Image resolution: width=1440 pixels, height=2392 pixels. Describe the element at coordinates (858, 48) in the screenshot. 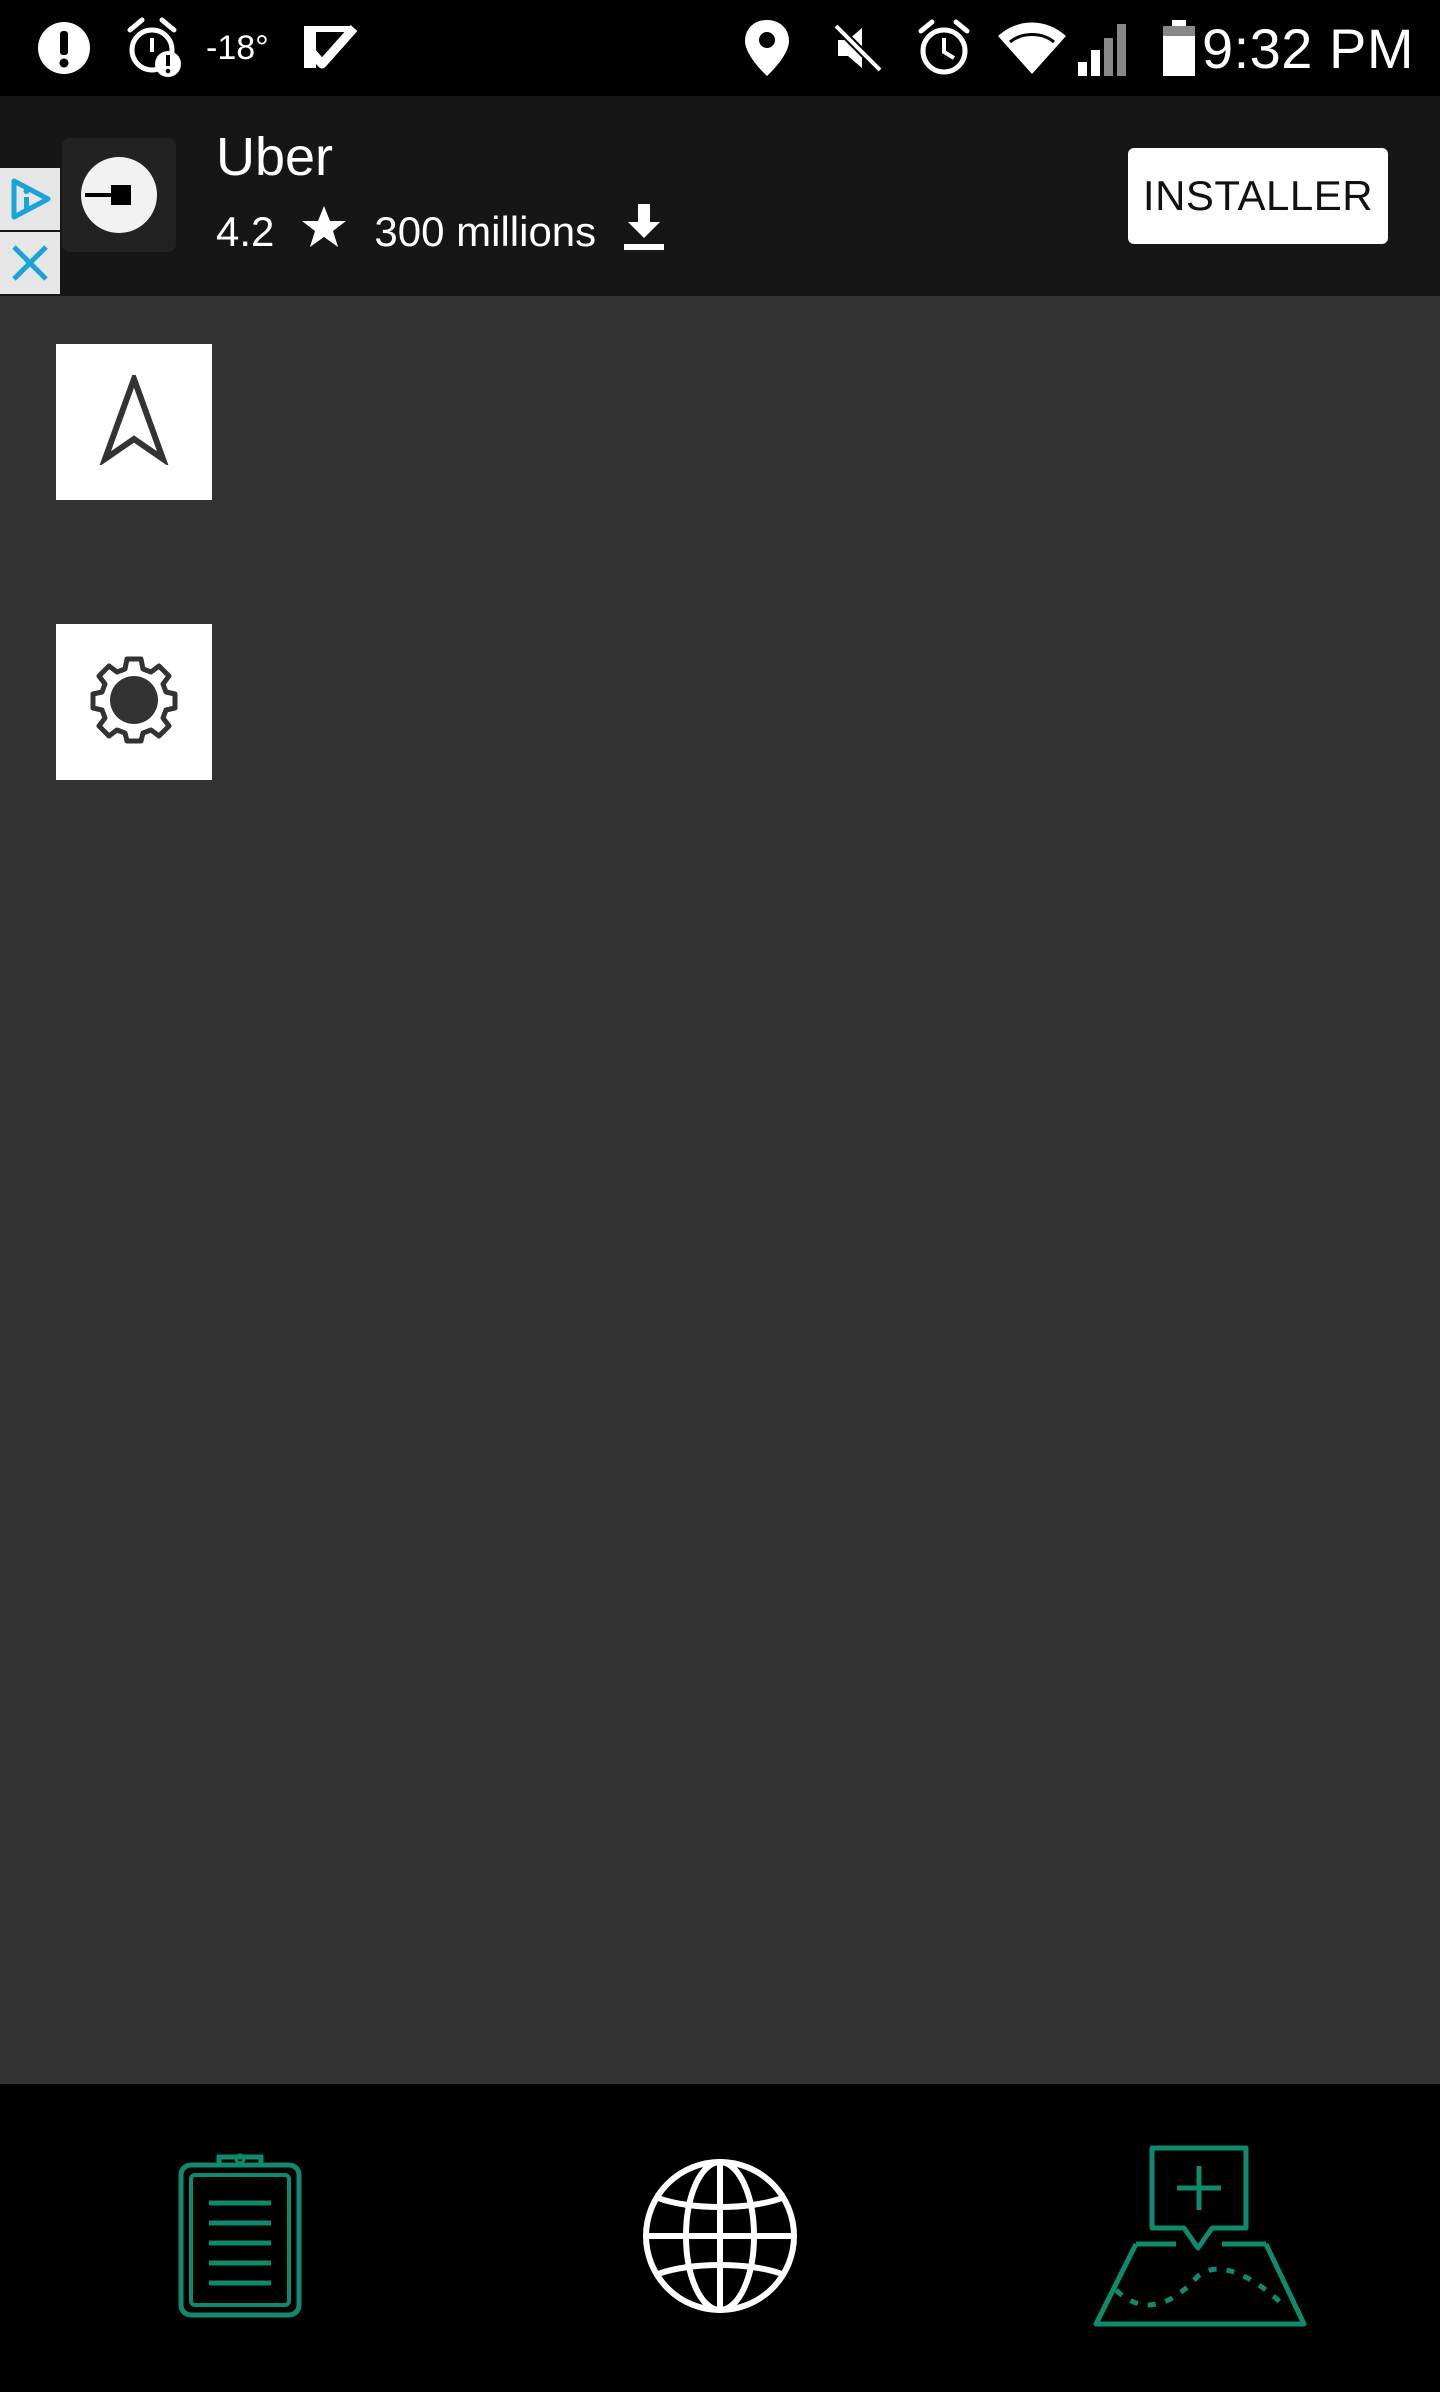

I see `mute-icon` at that location.